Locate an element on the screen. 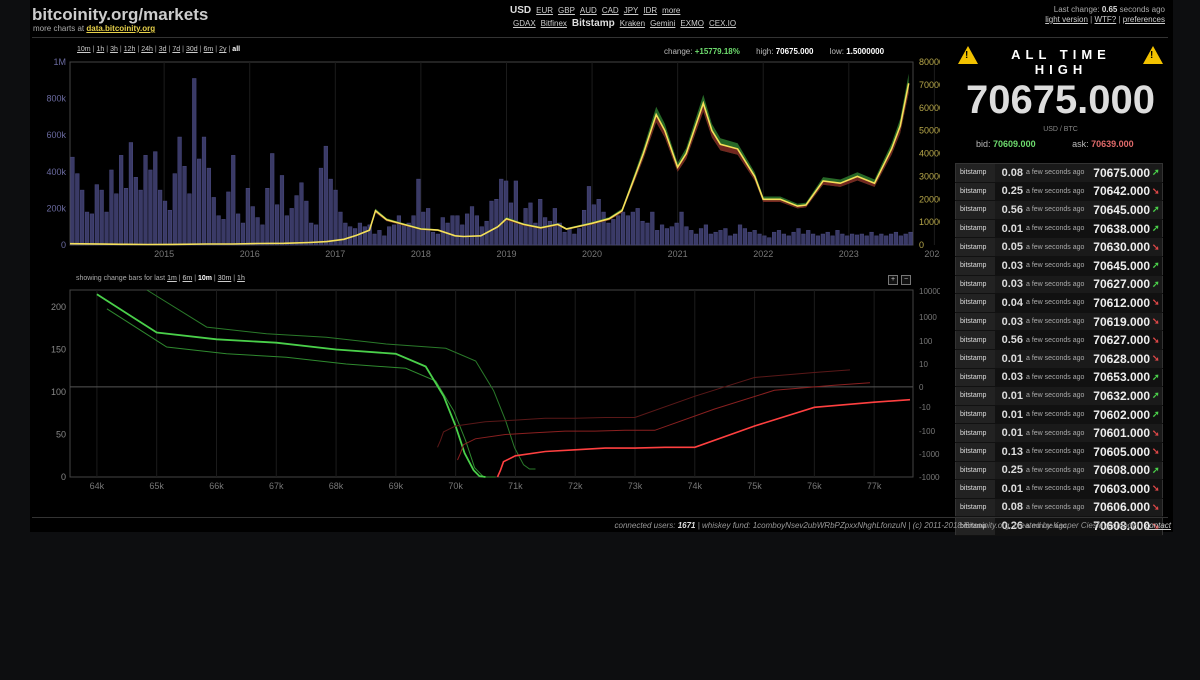 This screenshot has width=1200, height=680. trade-price: 70653.000 is located at coordinates (1120, 378).